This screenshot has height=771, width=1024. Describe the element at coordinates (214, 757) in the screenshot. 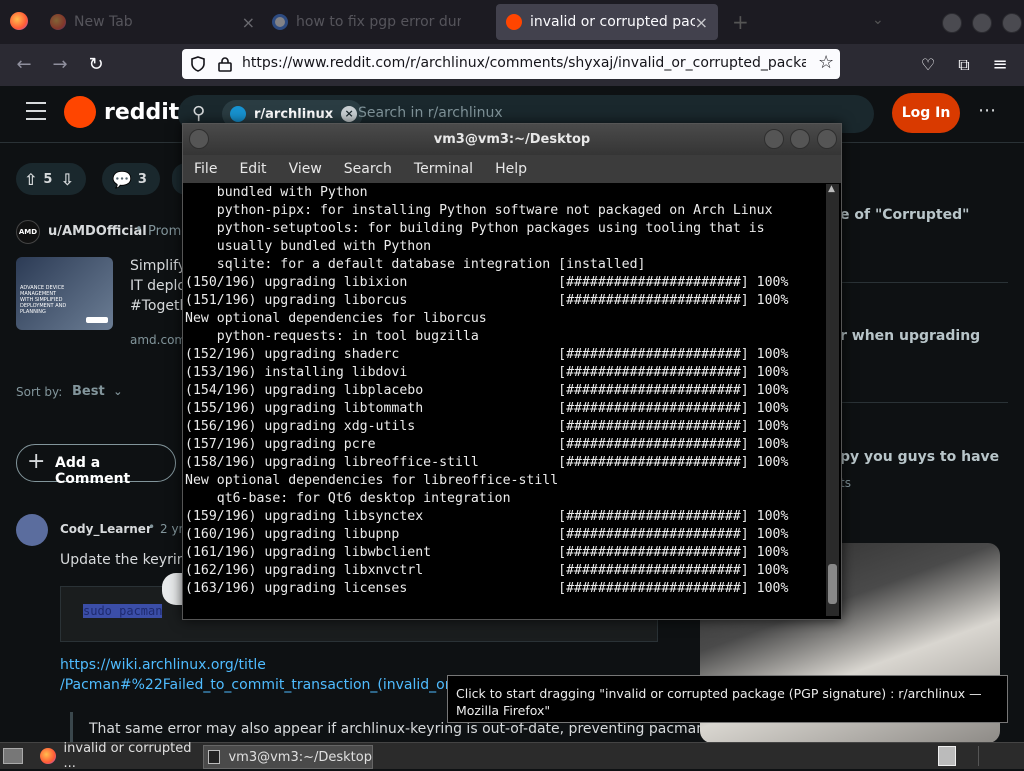

I see `terminal-icon` at that location.